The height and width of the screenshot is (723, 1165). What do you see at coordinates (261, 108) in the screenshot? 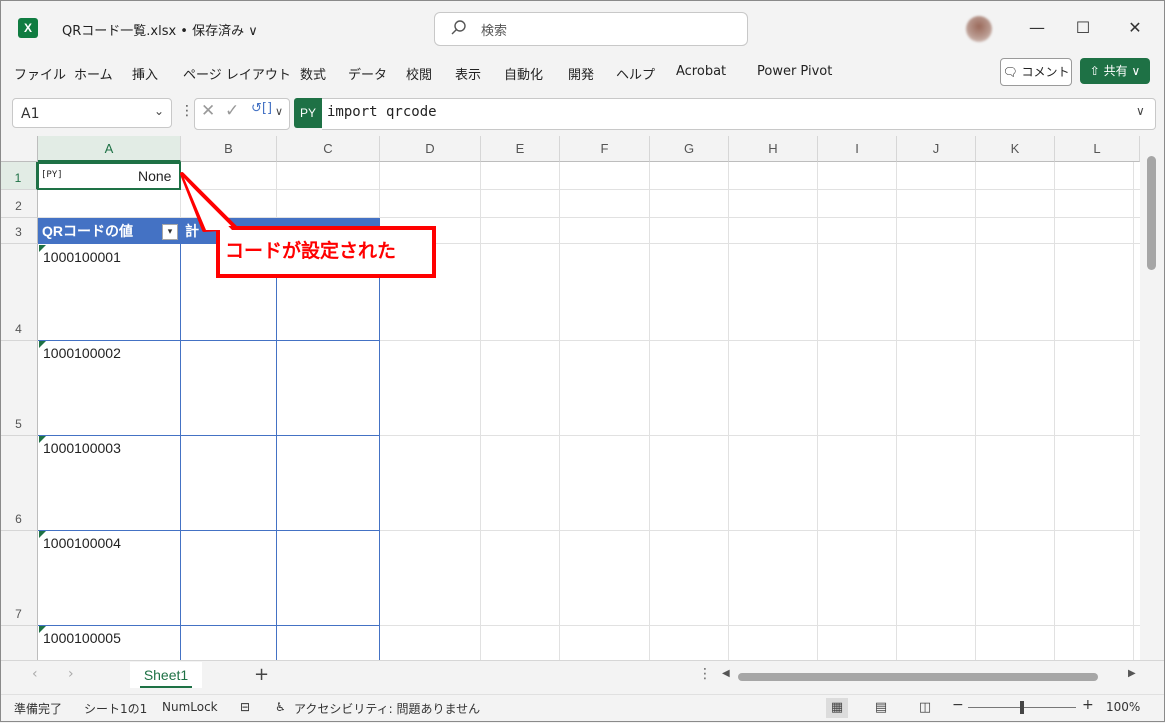
I see `python-output-icon: ↺[]` at bounding box center [261, 108].